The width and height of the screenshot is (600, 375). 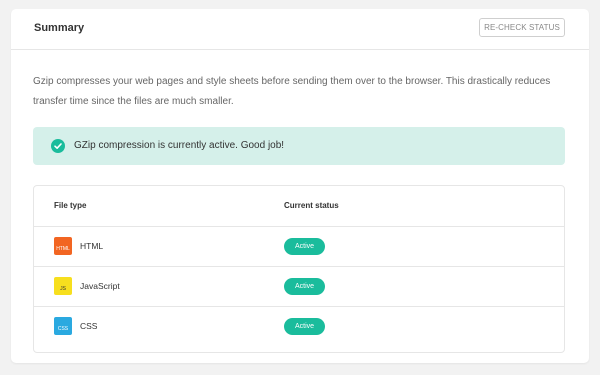 What do you see at coordinates (300, 29) in the screenshot?
I see `card-header: Summary RE-CHECK STATUS` at bounding box center [300, 29].